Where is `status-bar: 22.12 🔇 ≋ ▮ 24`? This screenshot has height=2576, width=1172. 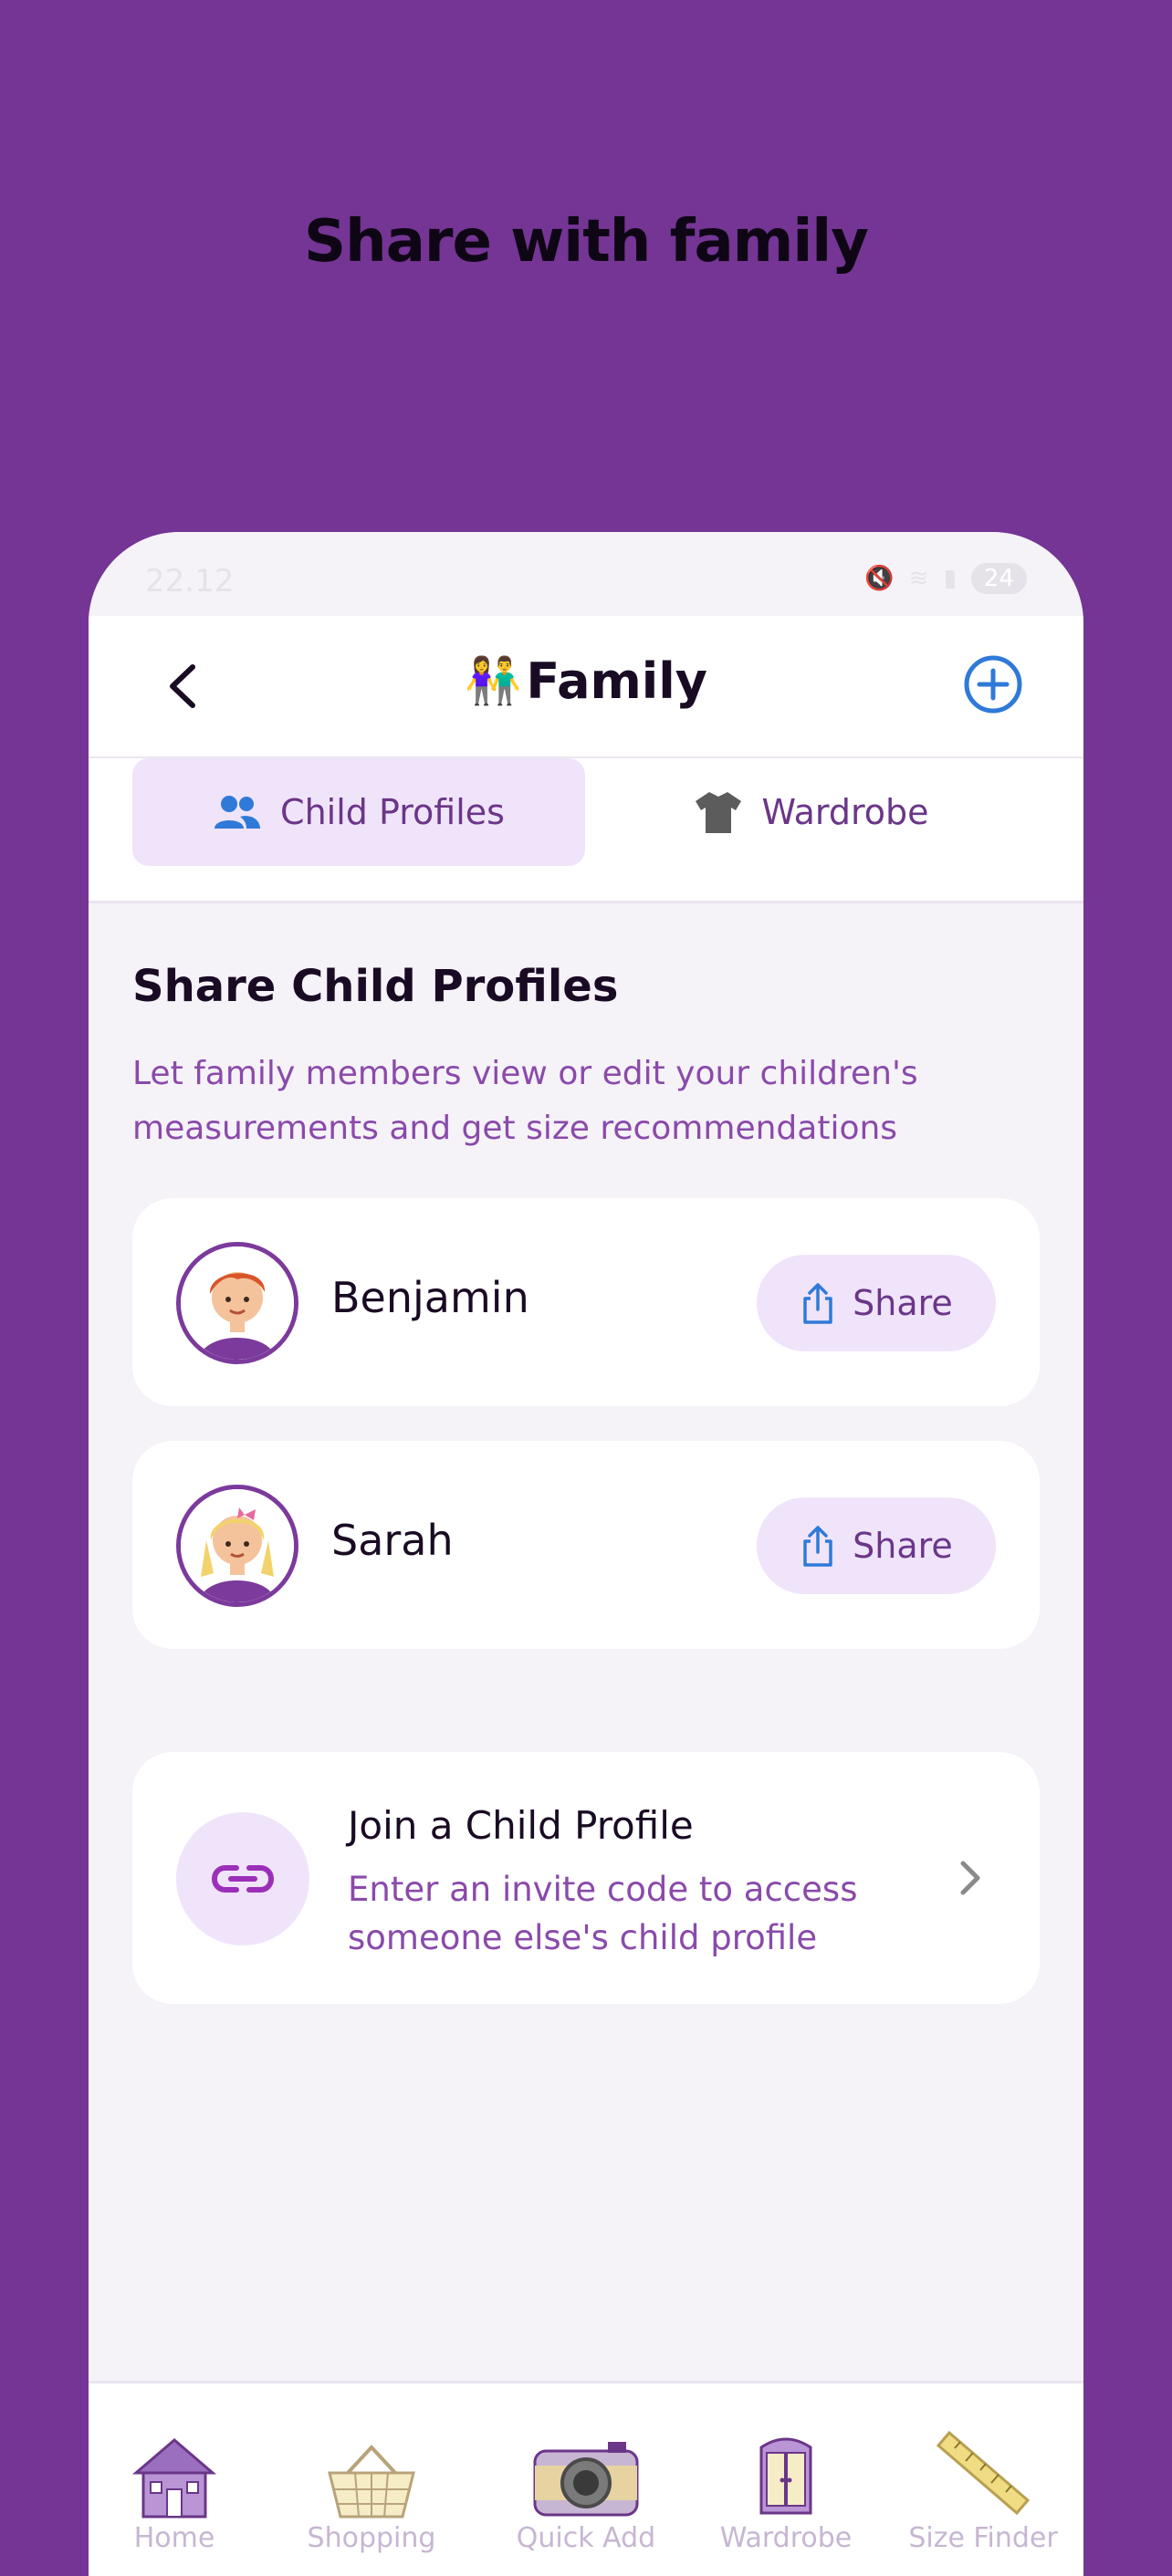 status-bar: 22.12 🔇 ≋ ▮ 24 is located at coordinates (586, 574).